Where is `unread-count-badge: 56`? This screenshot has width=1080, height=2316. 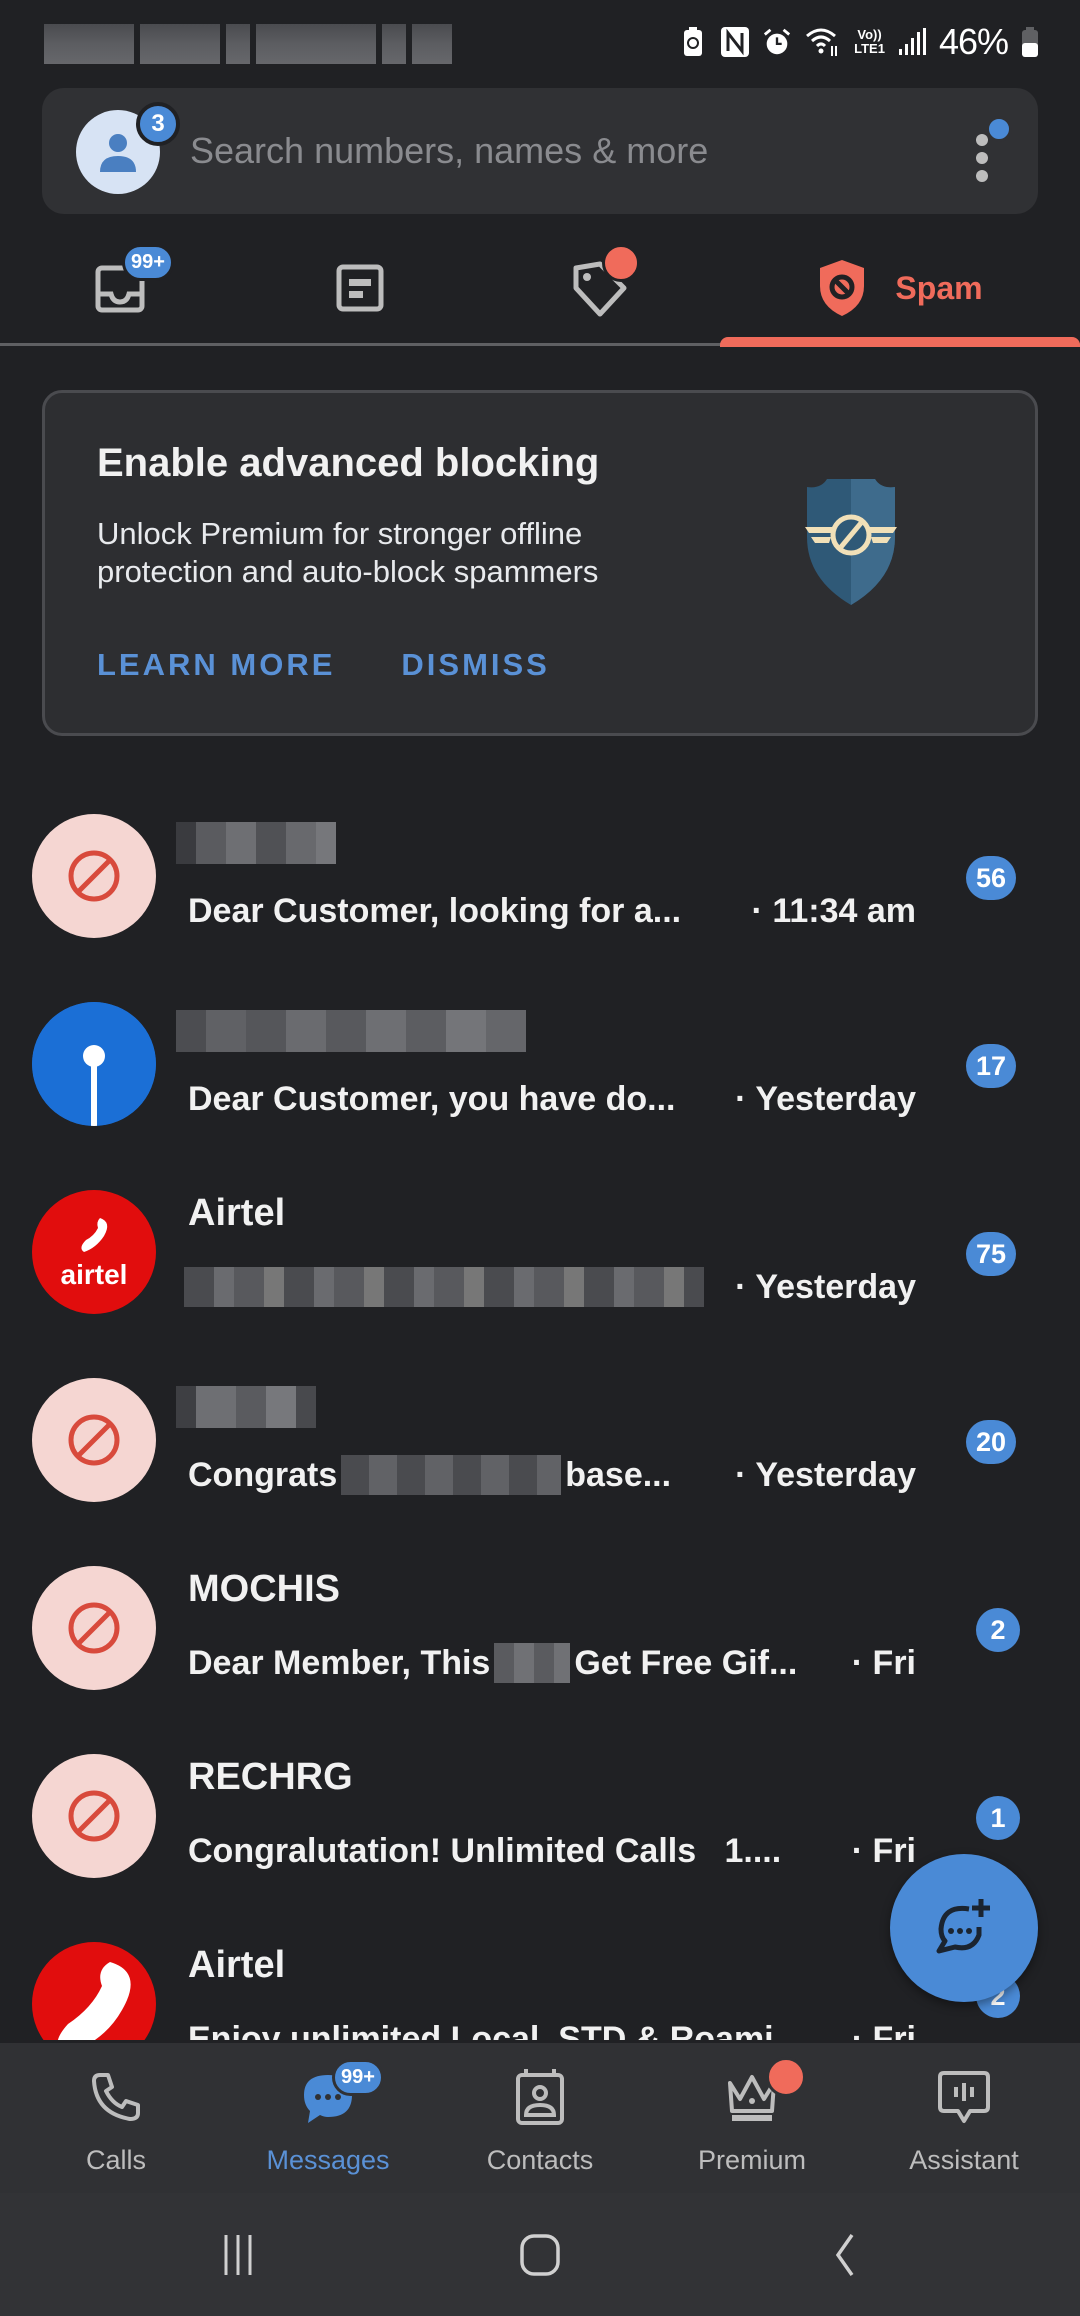 unread-count-badge: 56 is located at coordinates (991, 878).